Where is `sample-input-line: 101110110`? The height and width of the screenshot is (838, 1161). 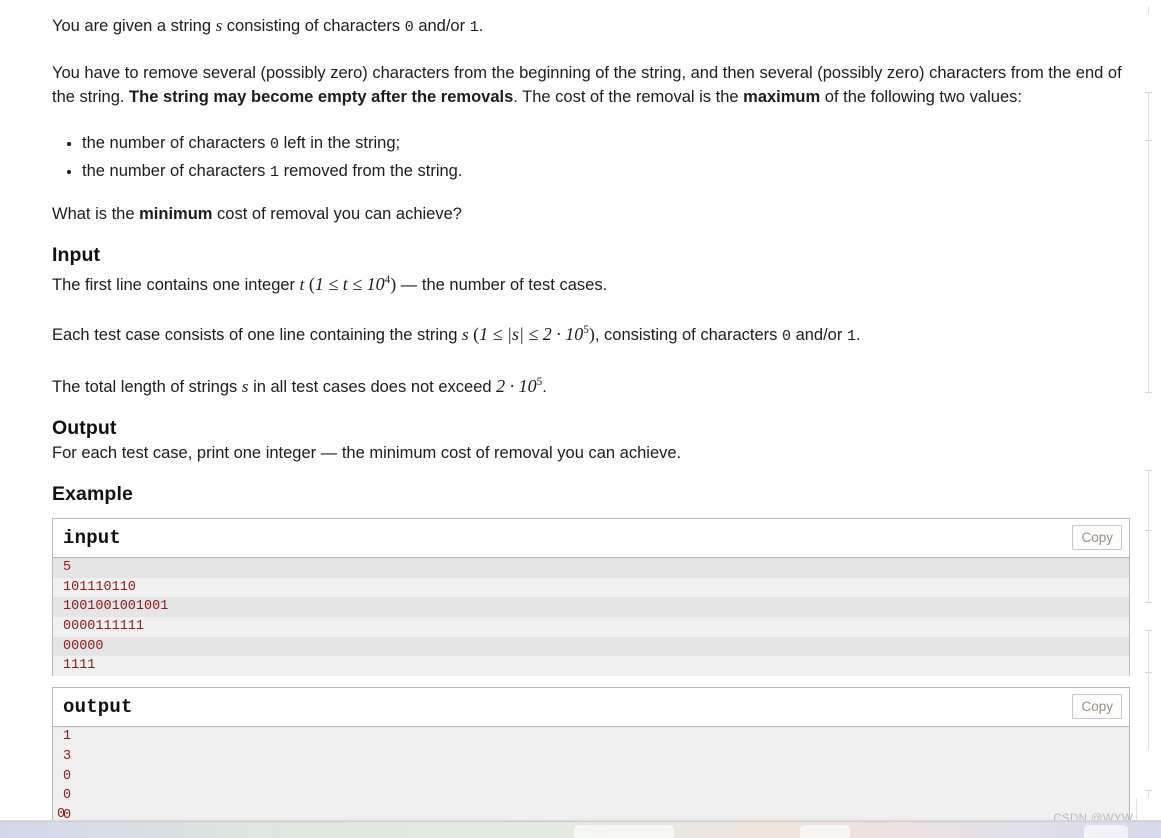 sample-input-line: 101110110 is located at coordinates (591, 587).